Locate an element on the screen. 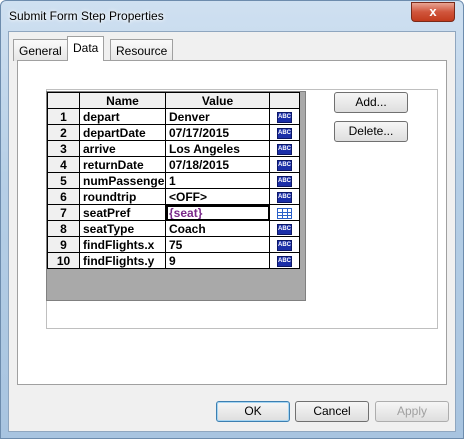 This screenshot has height=439, width=464. param-name-cell: seatPref is located at coordinates (122, 212).